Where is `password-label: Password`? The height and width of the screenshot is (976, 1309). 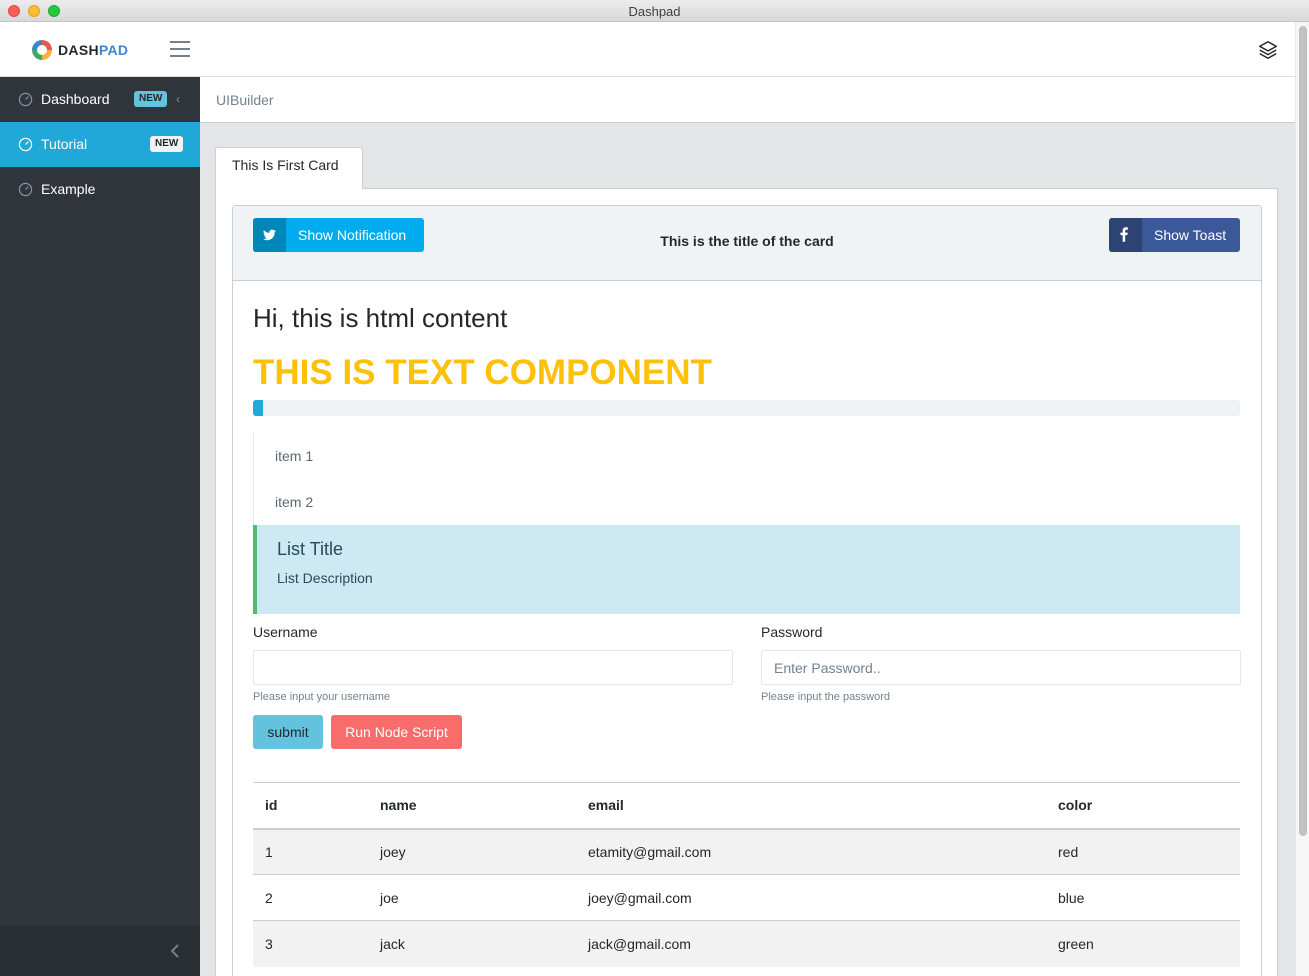
password-label: Password is located at coordinates (792, 632).